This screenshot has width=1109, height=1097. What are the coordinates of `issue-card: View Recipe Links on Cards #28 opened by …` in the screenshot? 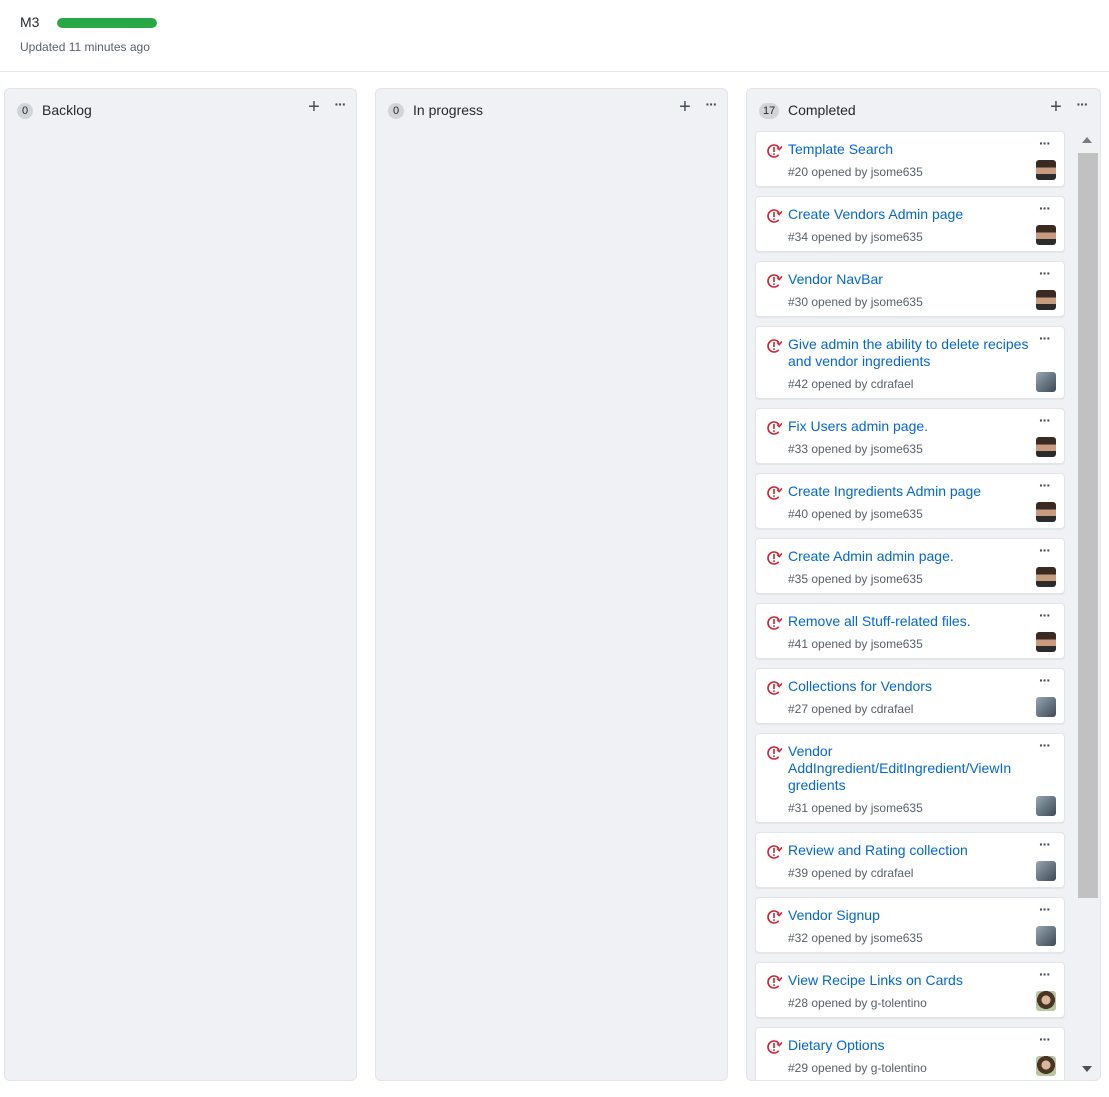 It's located at (910, 990).